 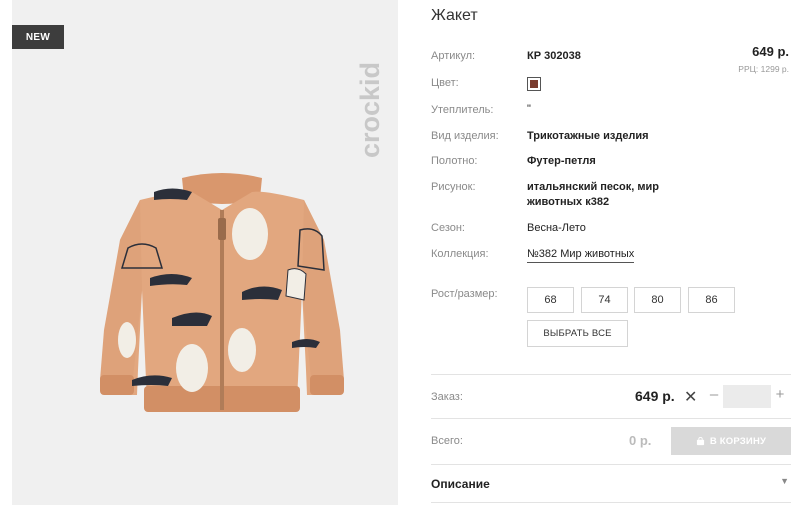 I want to click on item-type-value: Трикотажные изделия, so click(x=588, y=136).